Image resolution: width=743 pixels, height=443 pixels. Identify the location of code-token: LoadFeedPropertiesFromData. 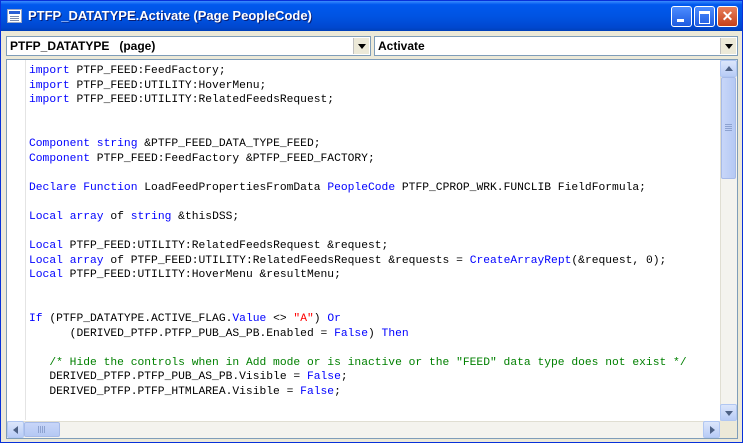
(232, 187).